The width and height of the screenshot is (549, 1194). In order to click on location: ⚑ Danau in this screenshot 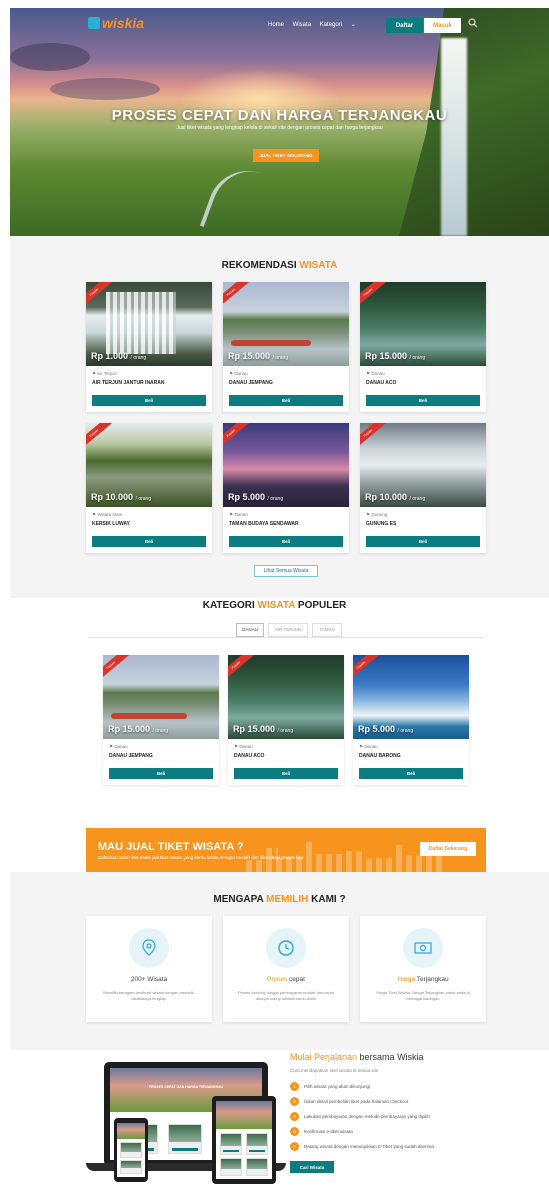, I will do `click(368, 747)`.